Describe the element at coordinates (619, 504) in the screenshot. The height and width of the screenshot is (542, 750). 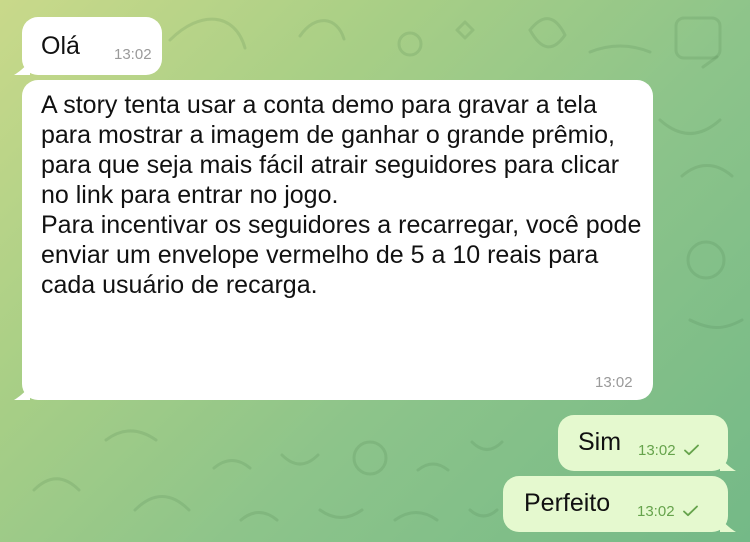
I see `outgoing-message-bubble: Perfeito 13:02` at that location.